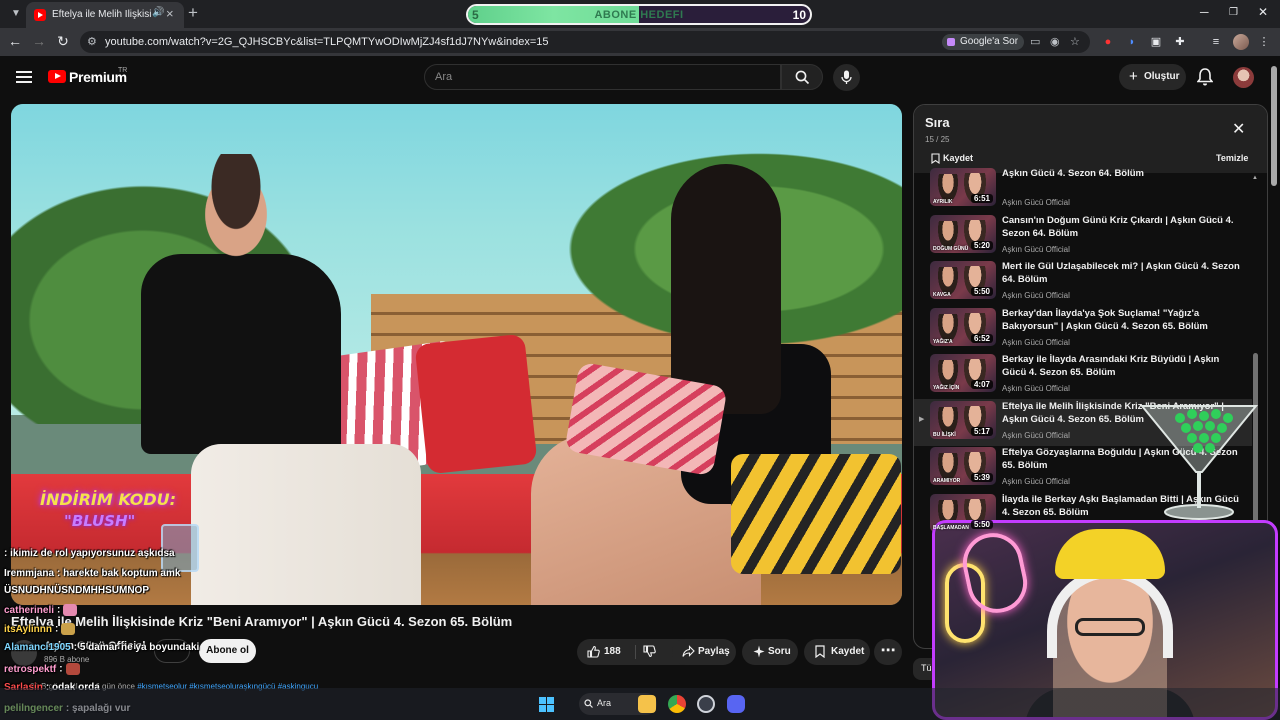  I want to click on ask-button: Soru, so click(770, 652).